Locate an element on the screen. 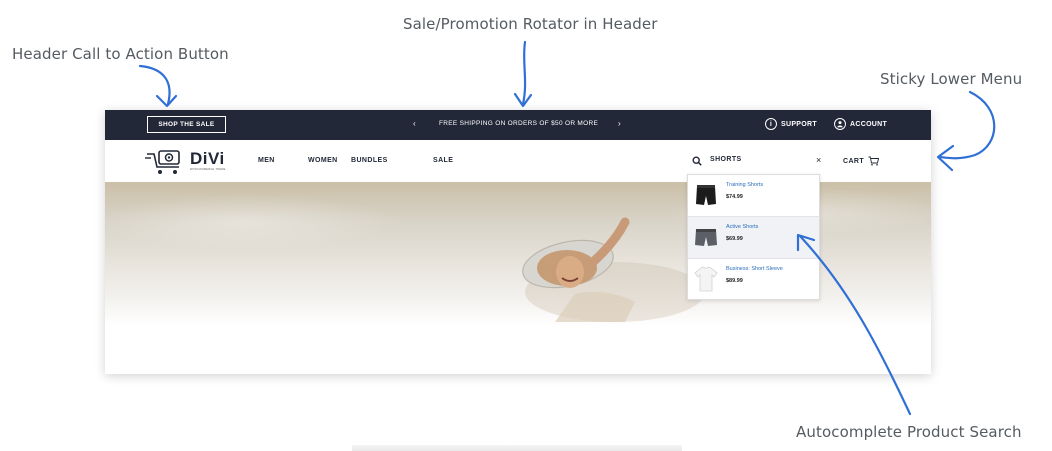 The height and width of the screenshot is (451, 1052). white-shirt-icon is located at coordinates (706, 279).